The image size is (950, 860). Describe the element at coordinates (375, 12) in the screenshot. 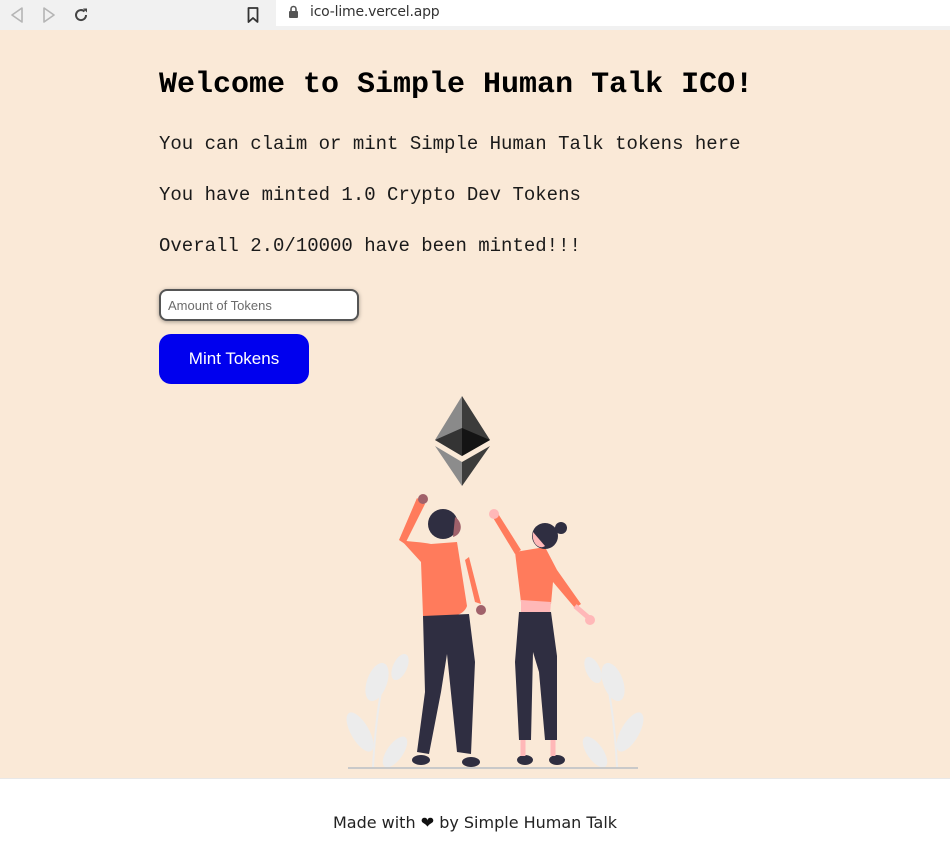

I see `url-text: ico-lime.vercel.app` at that location.